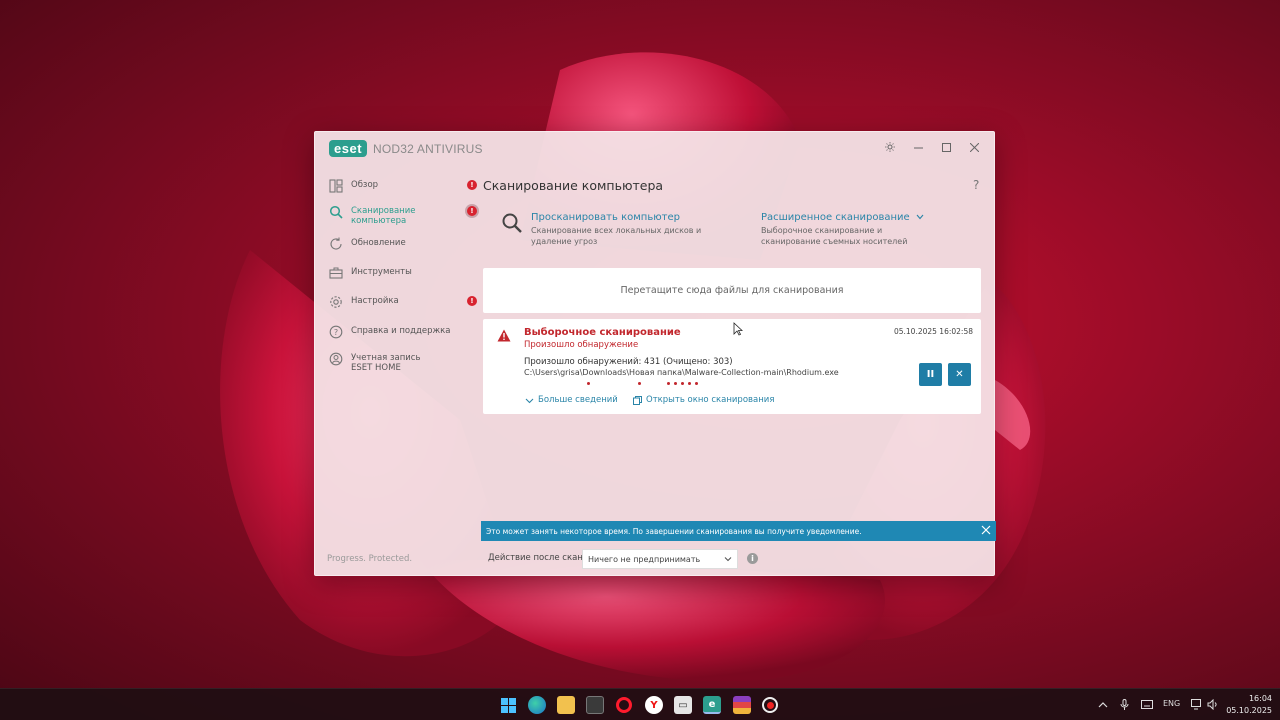  I want to click on sidebar-item-tools: Инструменты, so click(399, 273).